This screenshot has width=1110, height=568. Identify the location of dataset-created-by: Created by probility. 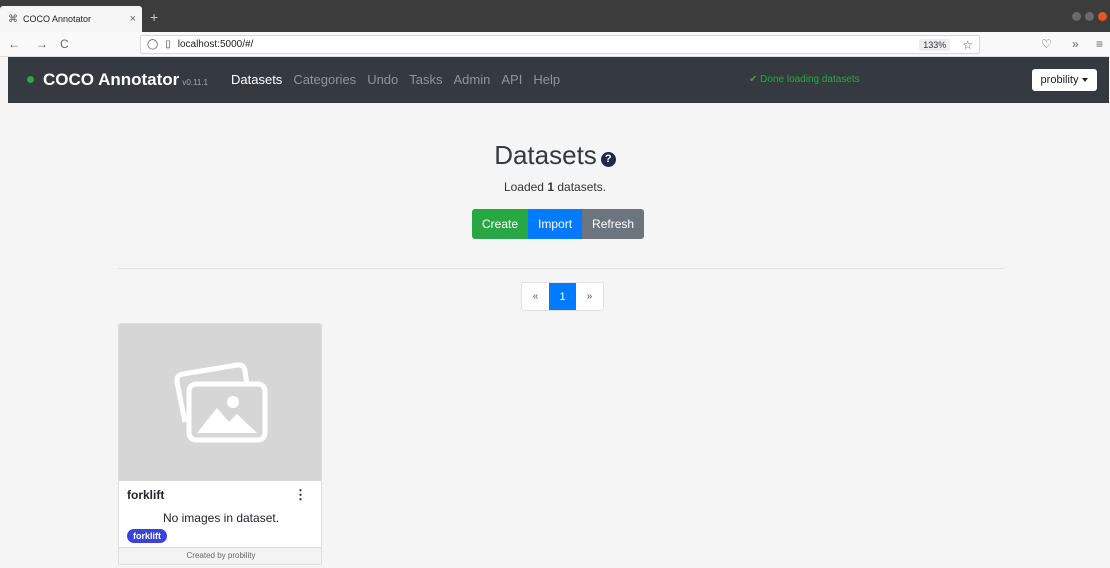
(220, 555).